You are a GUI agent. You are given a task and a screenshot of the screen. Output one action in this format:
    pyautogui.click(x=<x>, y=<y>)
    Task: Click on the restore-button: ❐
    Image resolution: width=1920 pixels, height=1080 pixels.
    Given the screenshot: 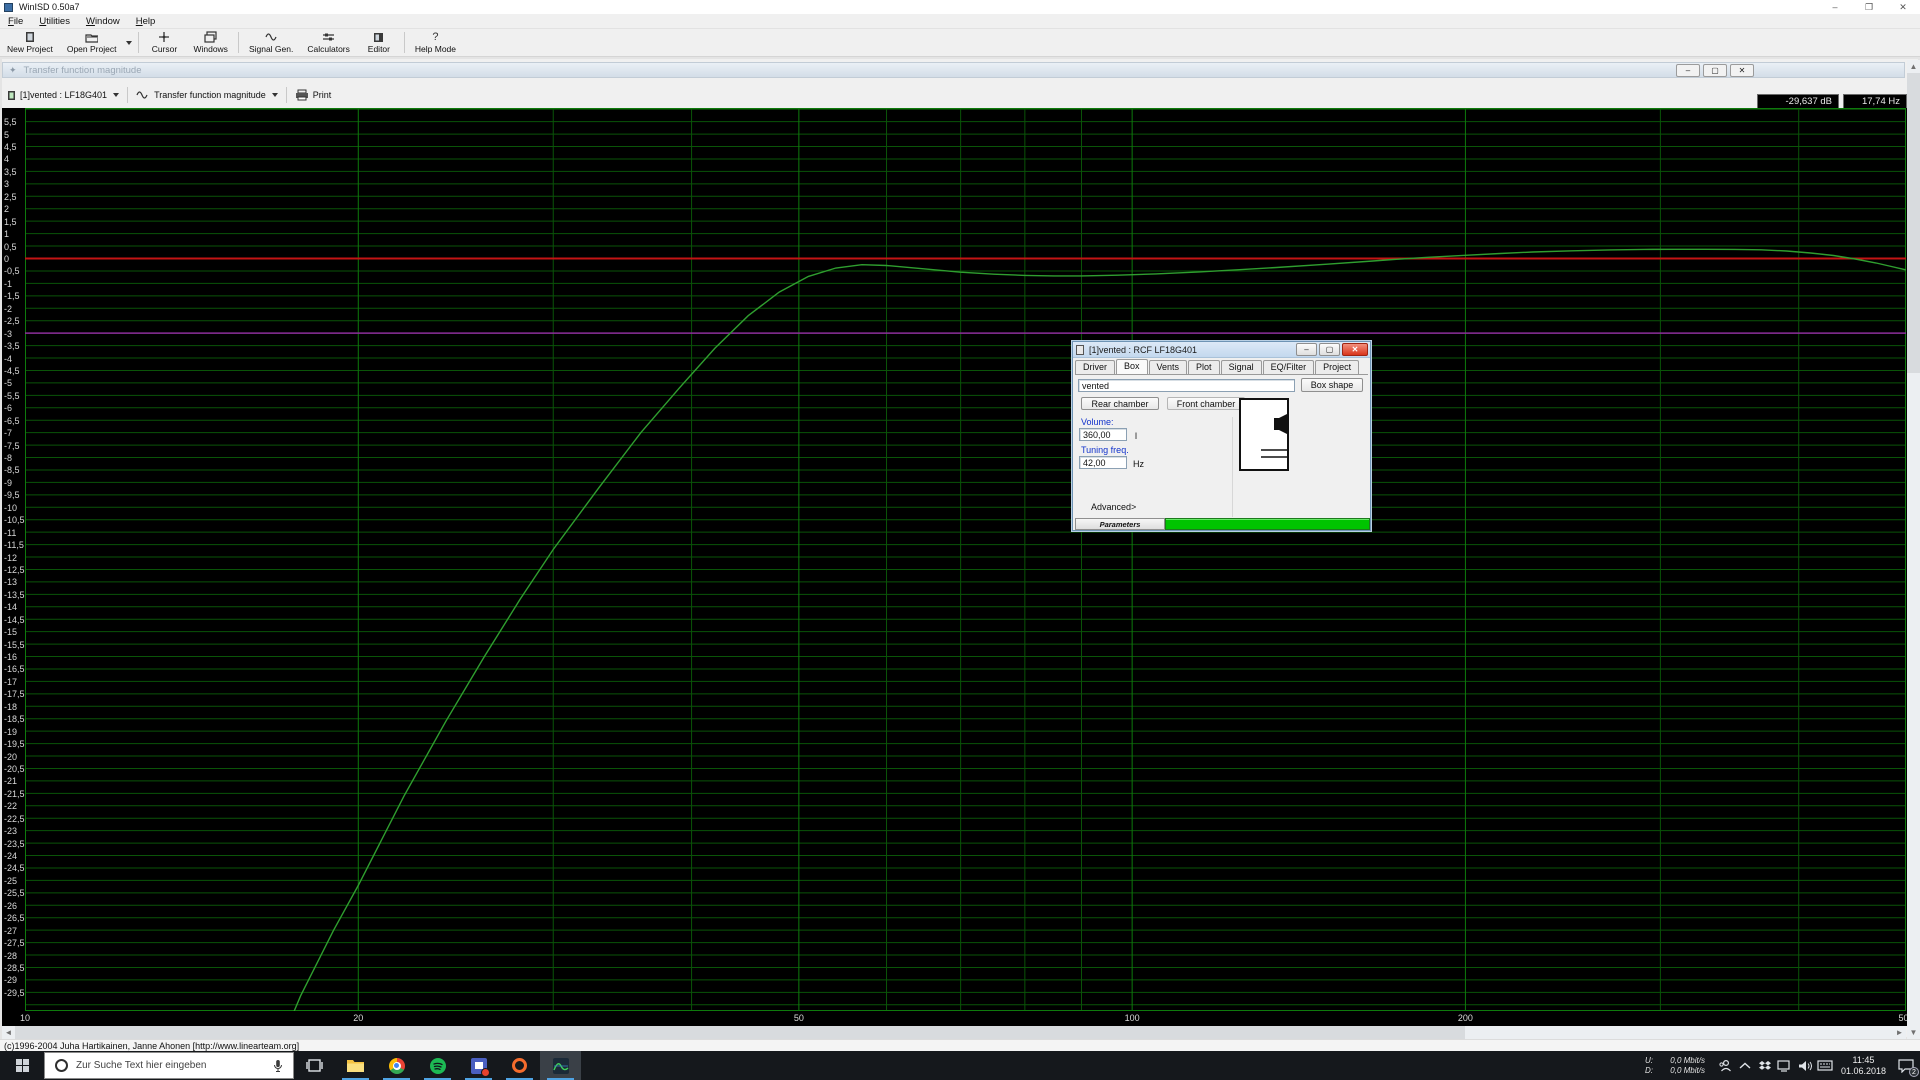 What is the action you would take?
    pyautogui.click(x=1869, y=7)
    